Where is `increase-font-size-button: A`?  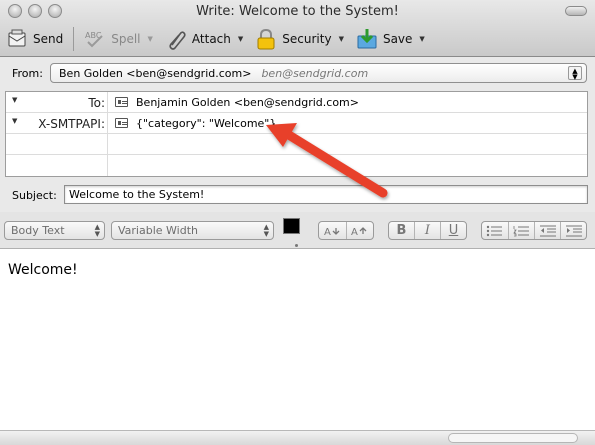 increase-font-size-button: A is located at coordinates (360, 230).